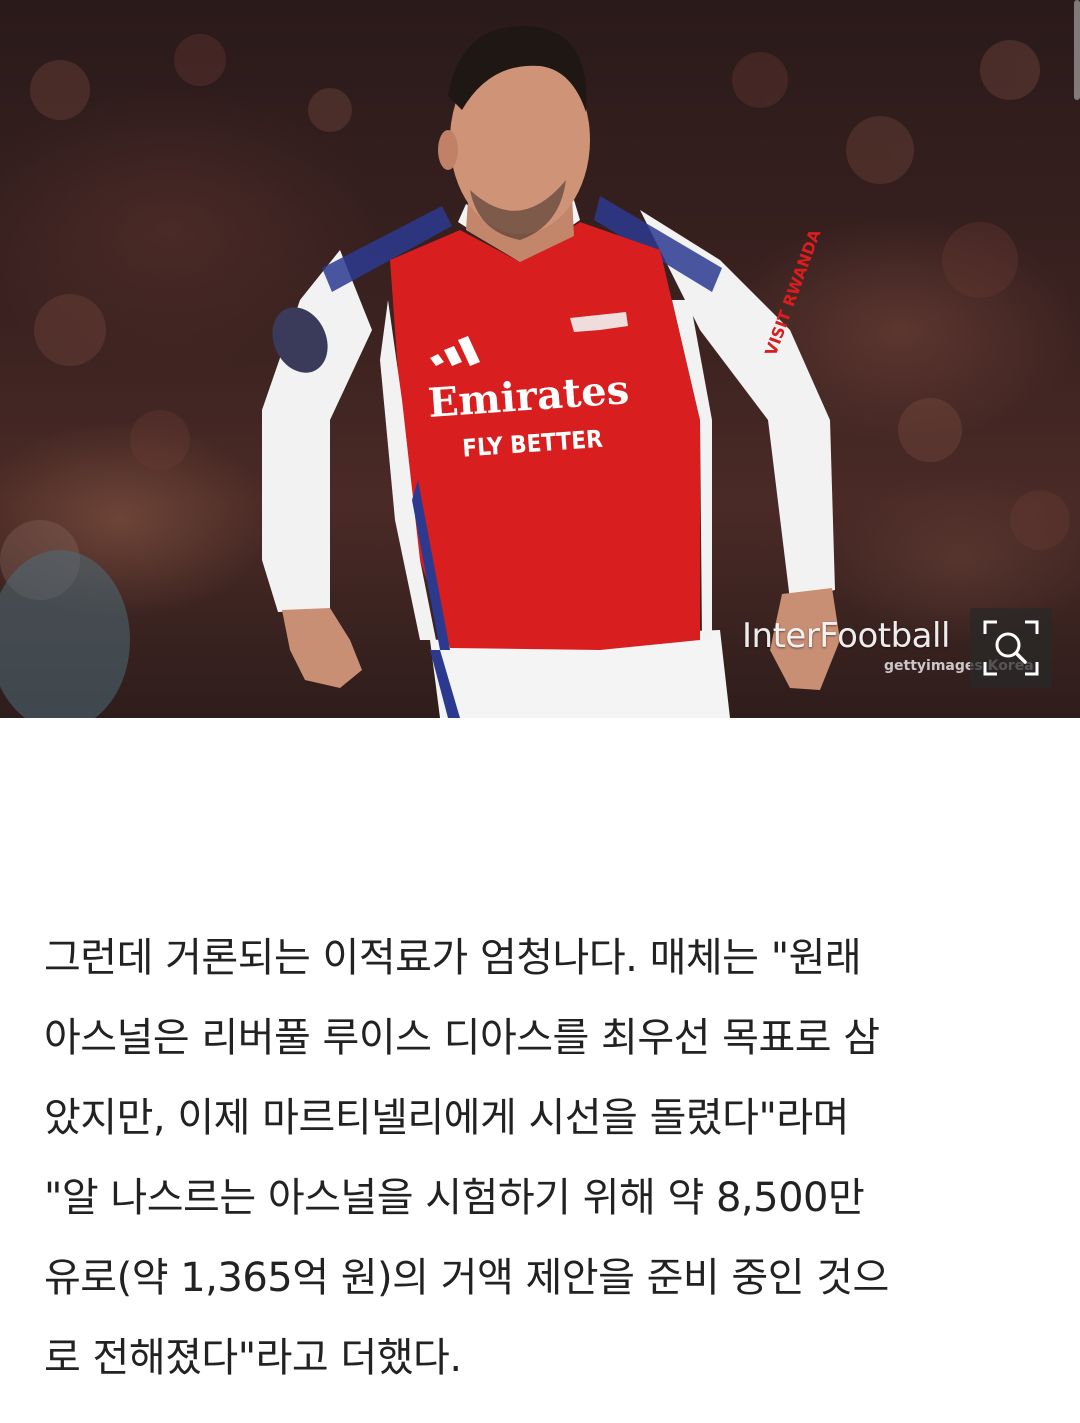 This screenshot has height=1423, width=1080. Describe the element at coordinates (466, 1278) in the screenshot. I see `article-line: 유로(약 1,365억 원)의 거액 제안을 준비 중인 것으` at that location.